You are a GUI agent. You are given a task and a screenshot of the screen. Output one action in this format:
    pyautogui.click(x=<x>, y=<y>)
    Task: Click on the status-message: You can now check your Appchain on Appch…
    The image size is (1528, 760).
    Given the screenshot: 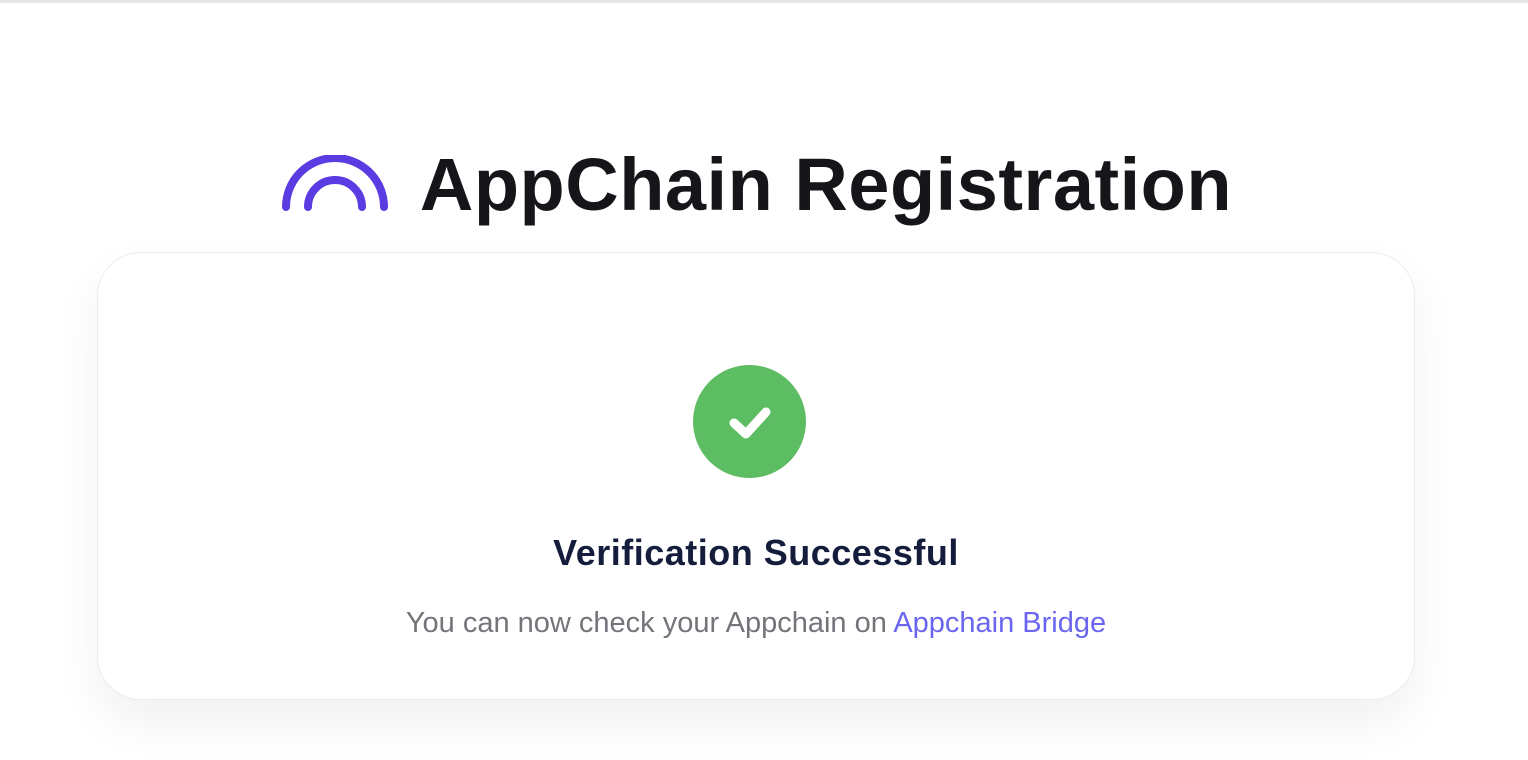 What is the action you would take?
    pyautogui.click(x=756, y=623)
    